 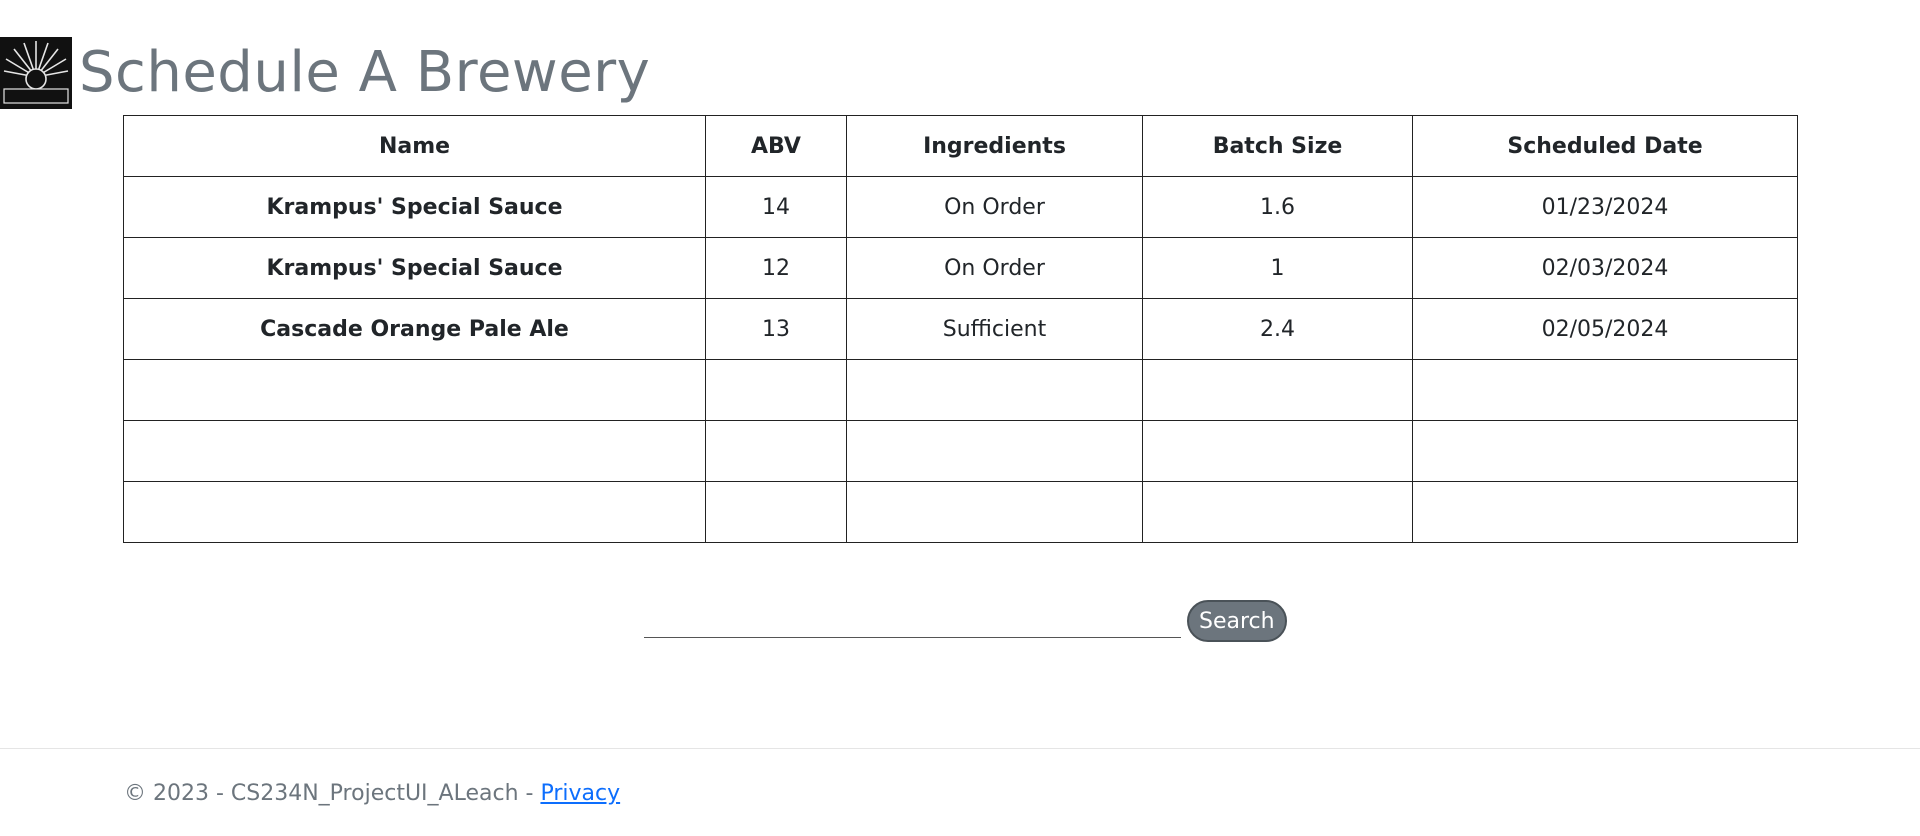 I want to click on cell-scheduled-date: 02/03/2024, so click(x=1605, y=268).